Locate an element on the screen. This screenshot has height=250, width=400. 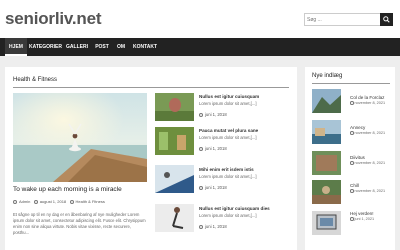
nav-item-om: OM is located at coordinates (121, 47).